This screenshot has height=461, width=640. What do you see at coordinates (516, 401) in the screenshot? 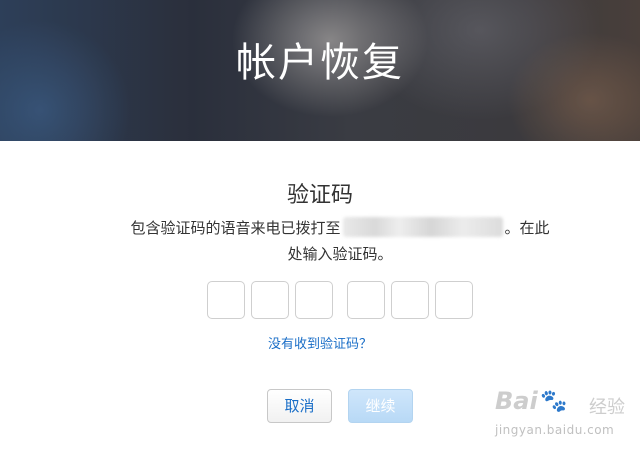
I see `watermark-brand: Bai` at bounding box center [516, 401].